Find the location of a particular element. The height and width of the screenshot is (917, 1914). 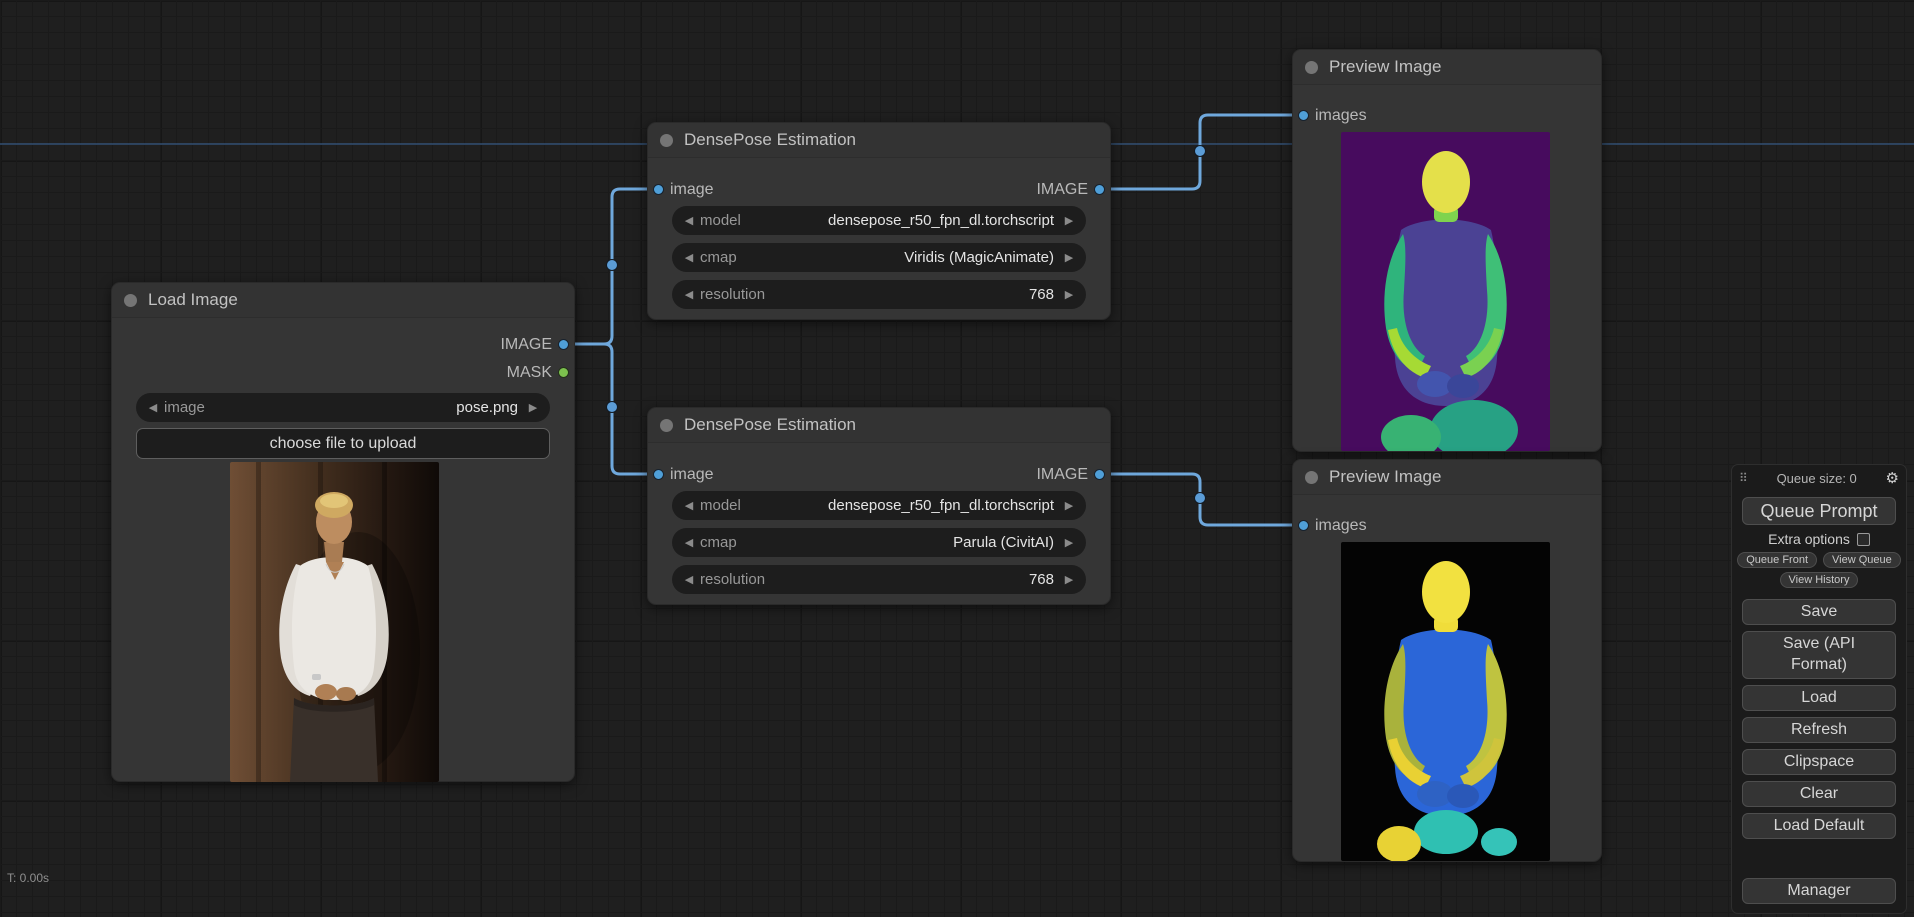

queue-front-button: Queue Front is located at coordinates (1777, 560).